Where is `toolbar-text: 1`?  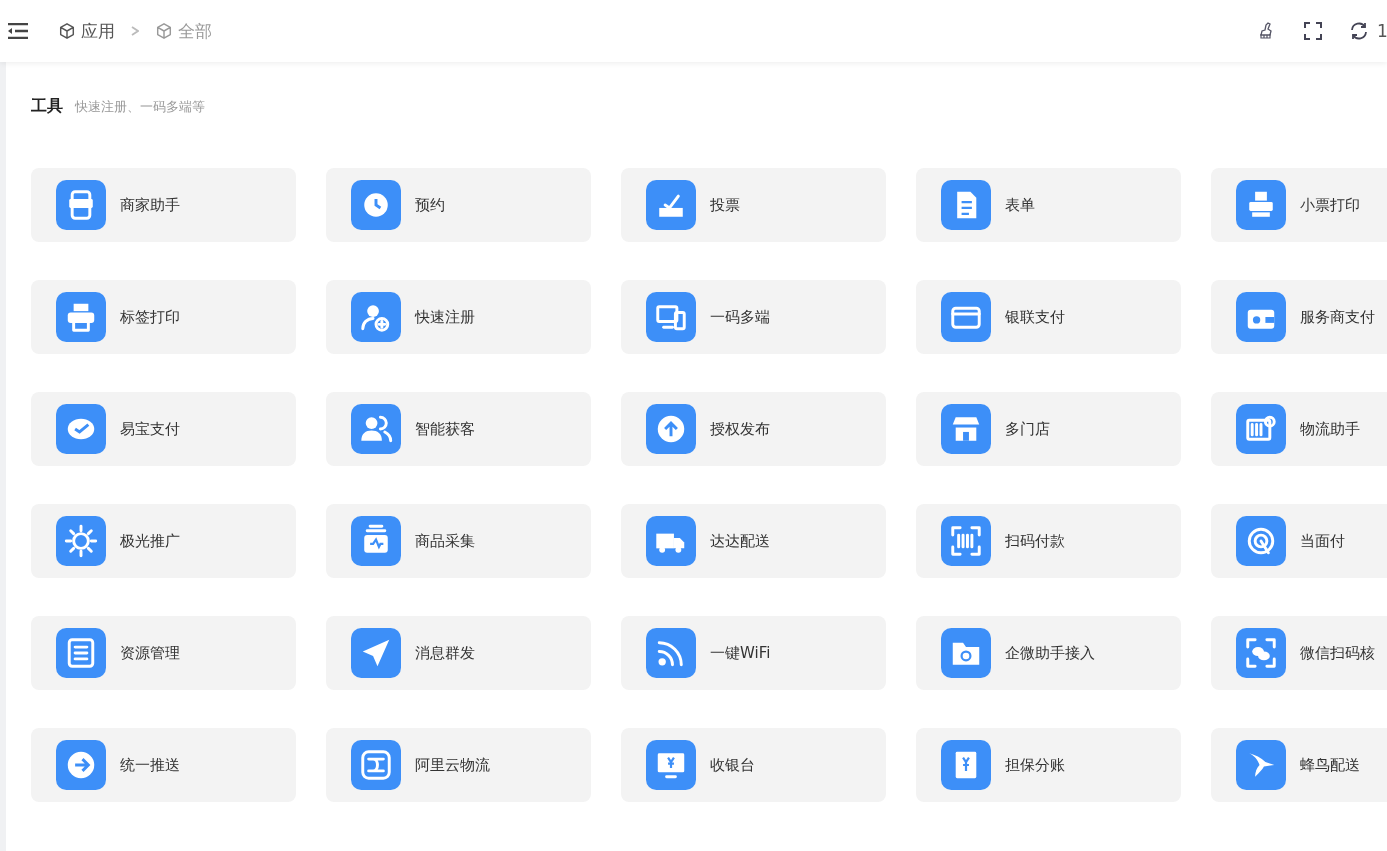
toolbar-text: 1 is located at coordinates (1382, 31).